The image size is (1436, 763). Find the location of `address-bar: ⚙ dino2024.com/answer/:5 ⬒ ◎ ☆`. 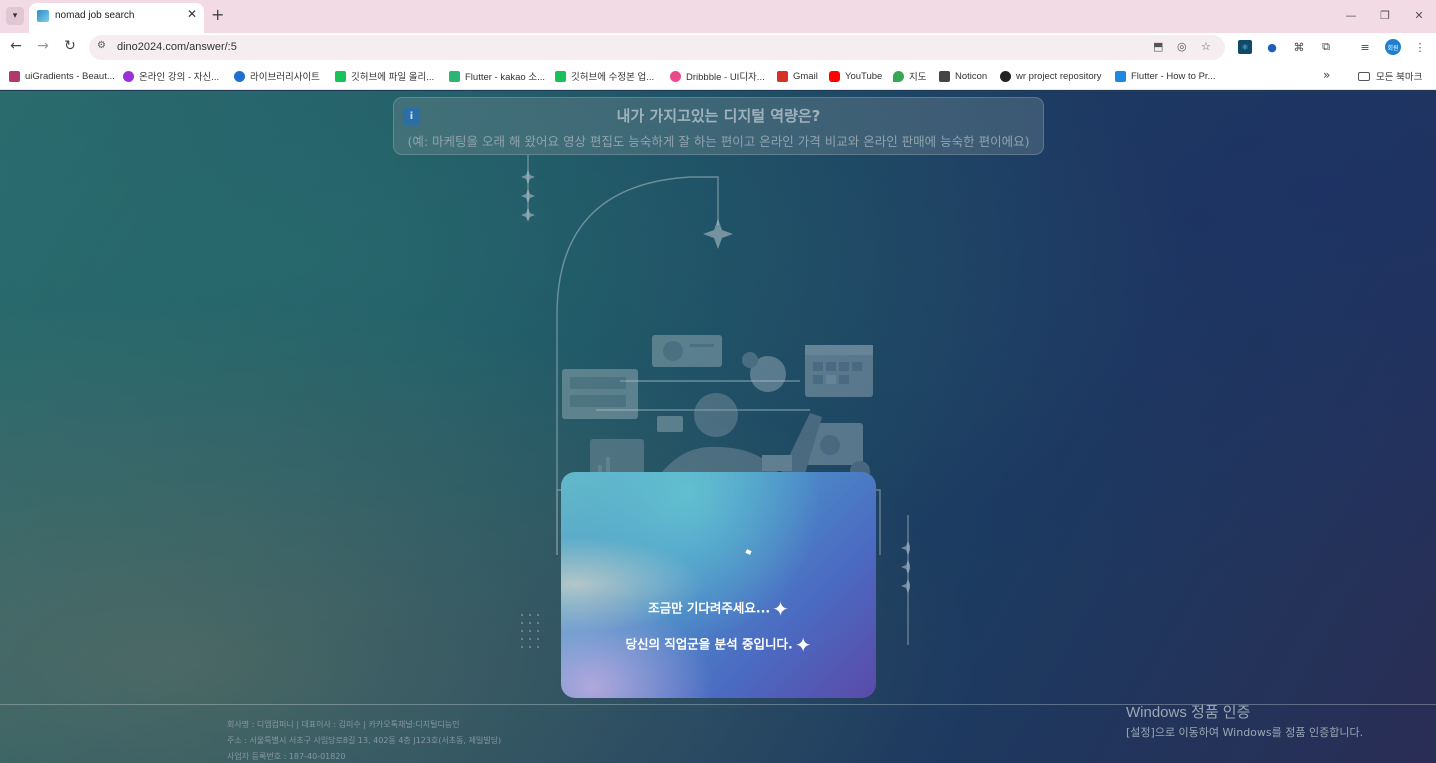

address-bar: ⚙ dino2024.com/answer/:5 ⬒ ◎ ☆ is located at coordinates (657, 47).